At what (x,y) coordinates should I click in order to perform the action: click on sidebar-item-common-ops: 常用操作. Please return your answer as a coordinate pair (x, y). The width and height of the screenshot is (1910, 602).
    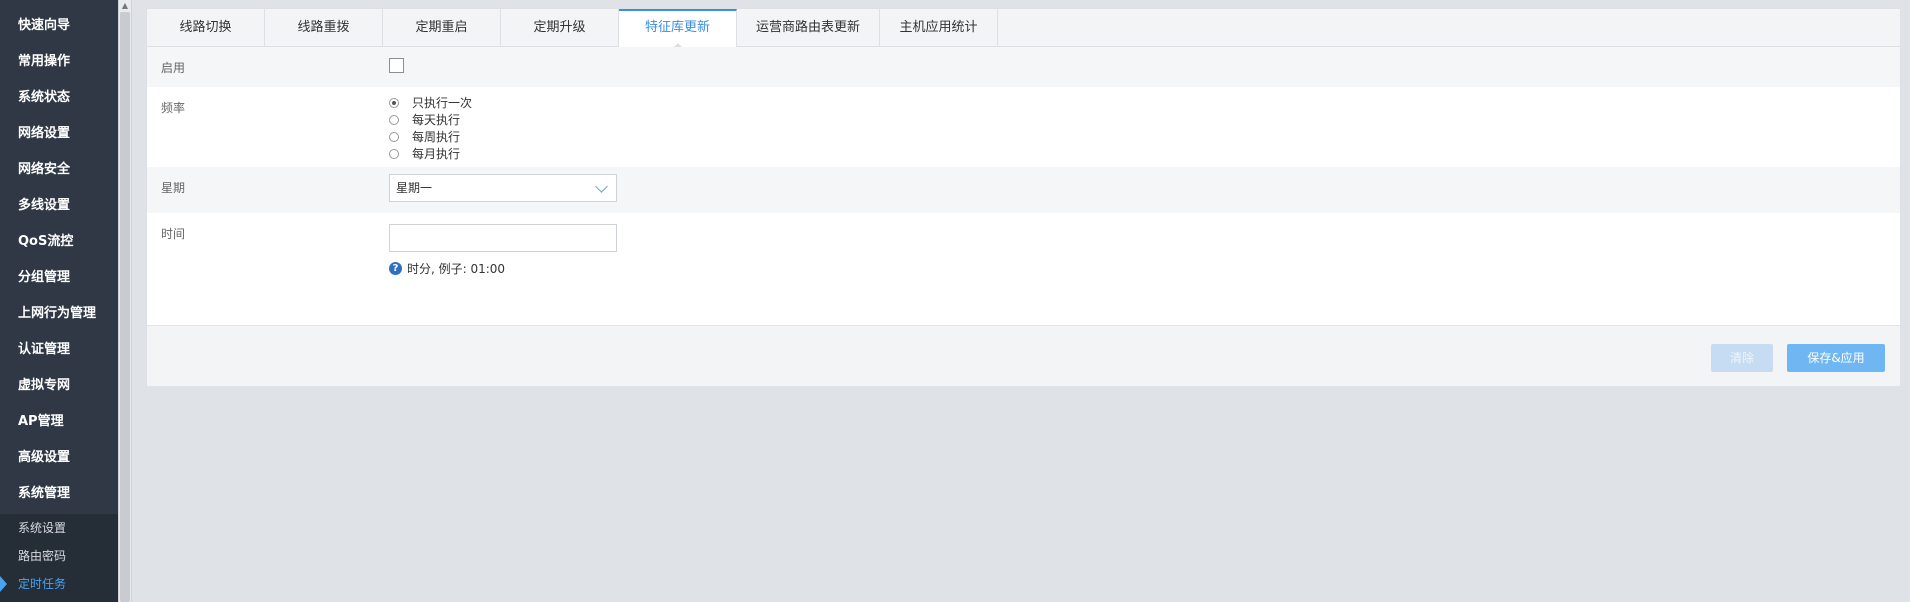
    Looking at the image, I should click on (59, 62).